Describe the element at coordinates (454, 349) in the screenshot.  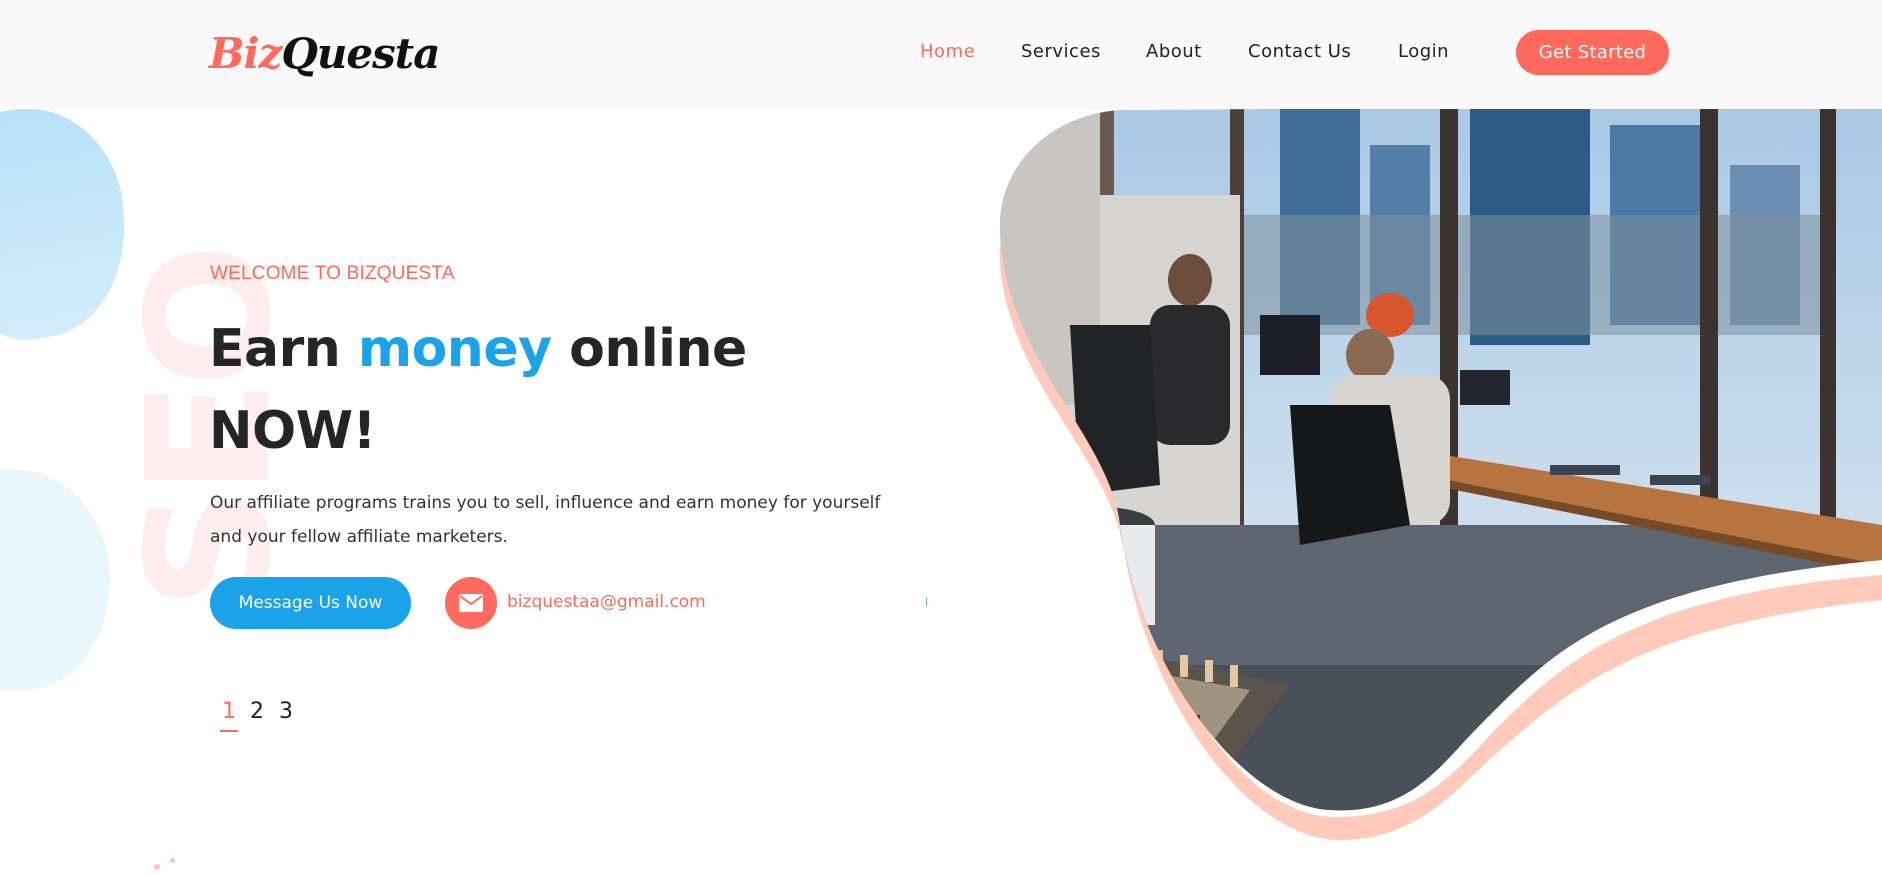
I see `headline-highlight: money` at that location.